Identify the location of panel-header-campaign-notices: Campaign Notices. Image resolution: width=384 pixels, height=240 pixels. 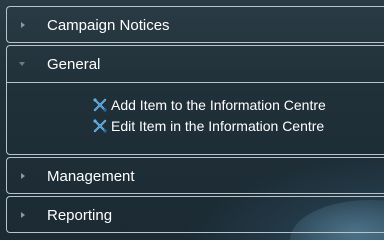
(195, 25).